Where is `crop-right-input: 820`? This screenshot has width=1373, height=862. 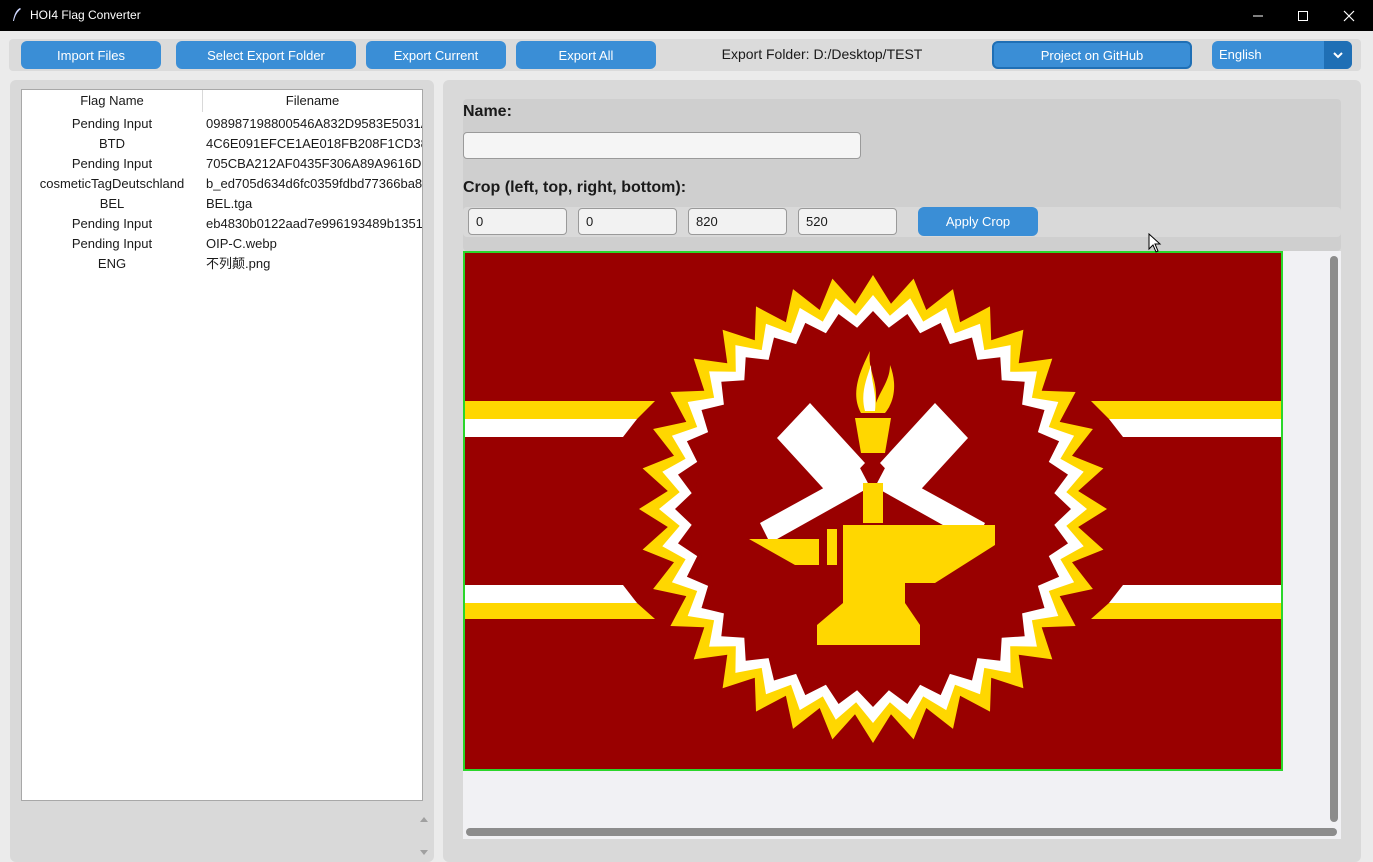
crop-right-input: 820 is located at coordinates (737, 221).